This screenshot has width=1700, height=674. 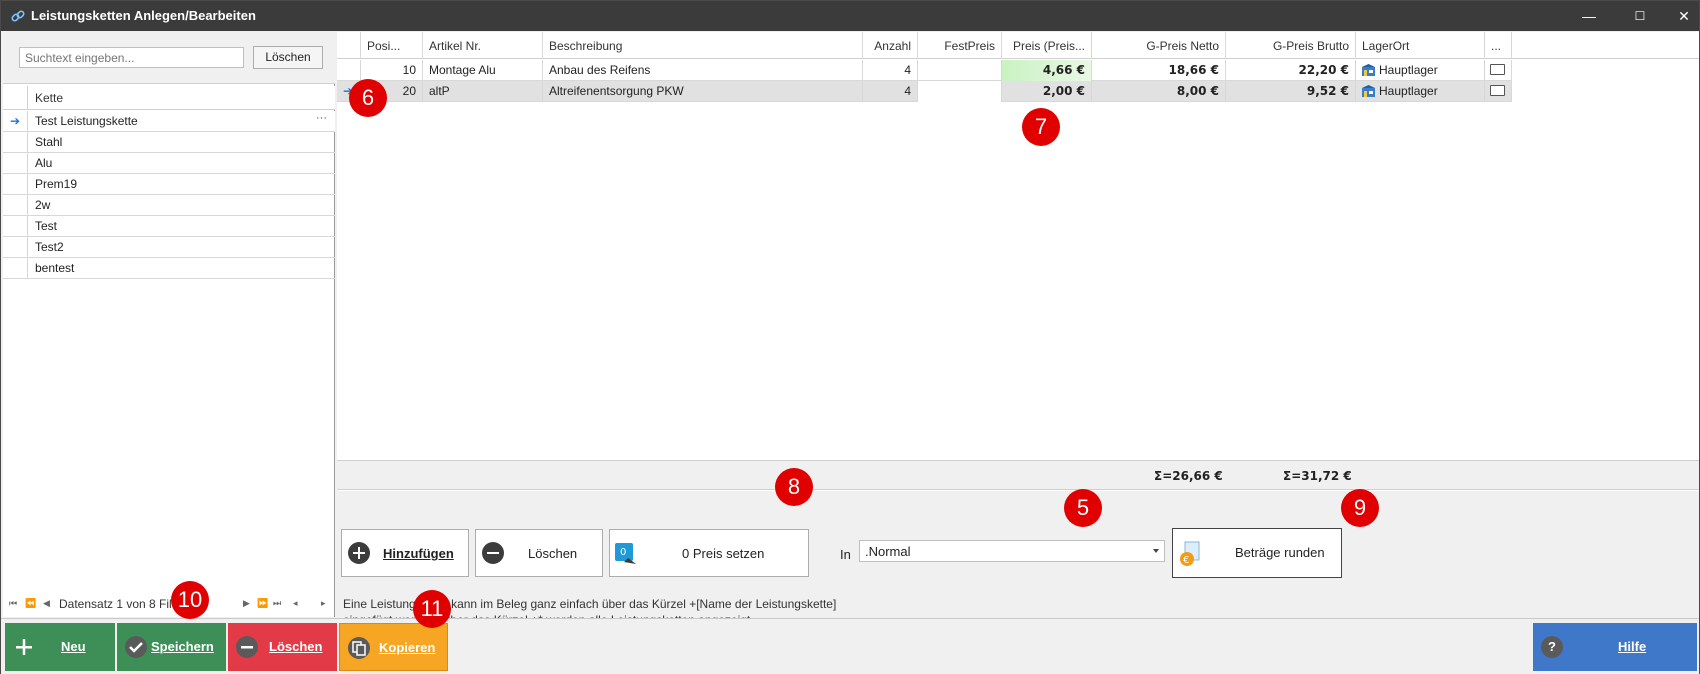 I want to click on last-record-icon: ⏭, so click(x=277, y=603).